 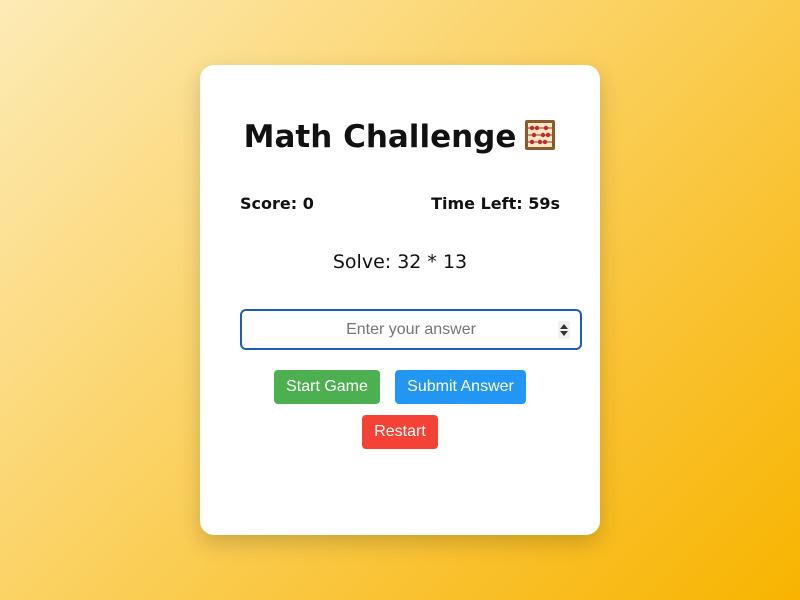 I want to click on abacus-icon, so click(x=540, y=140).